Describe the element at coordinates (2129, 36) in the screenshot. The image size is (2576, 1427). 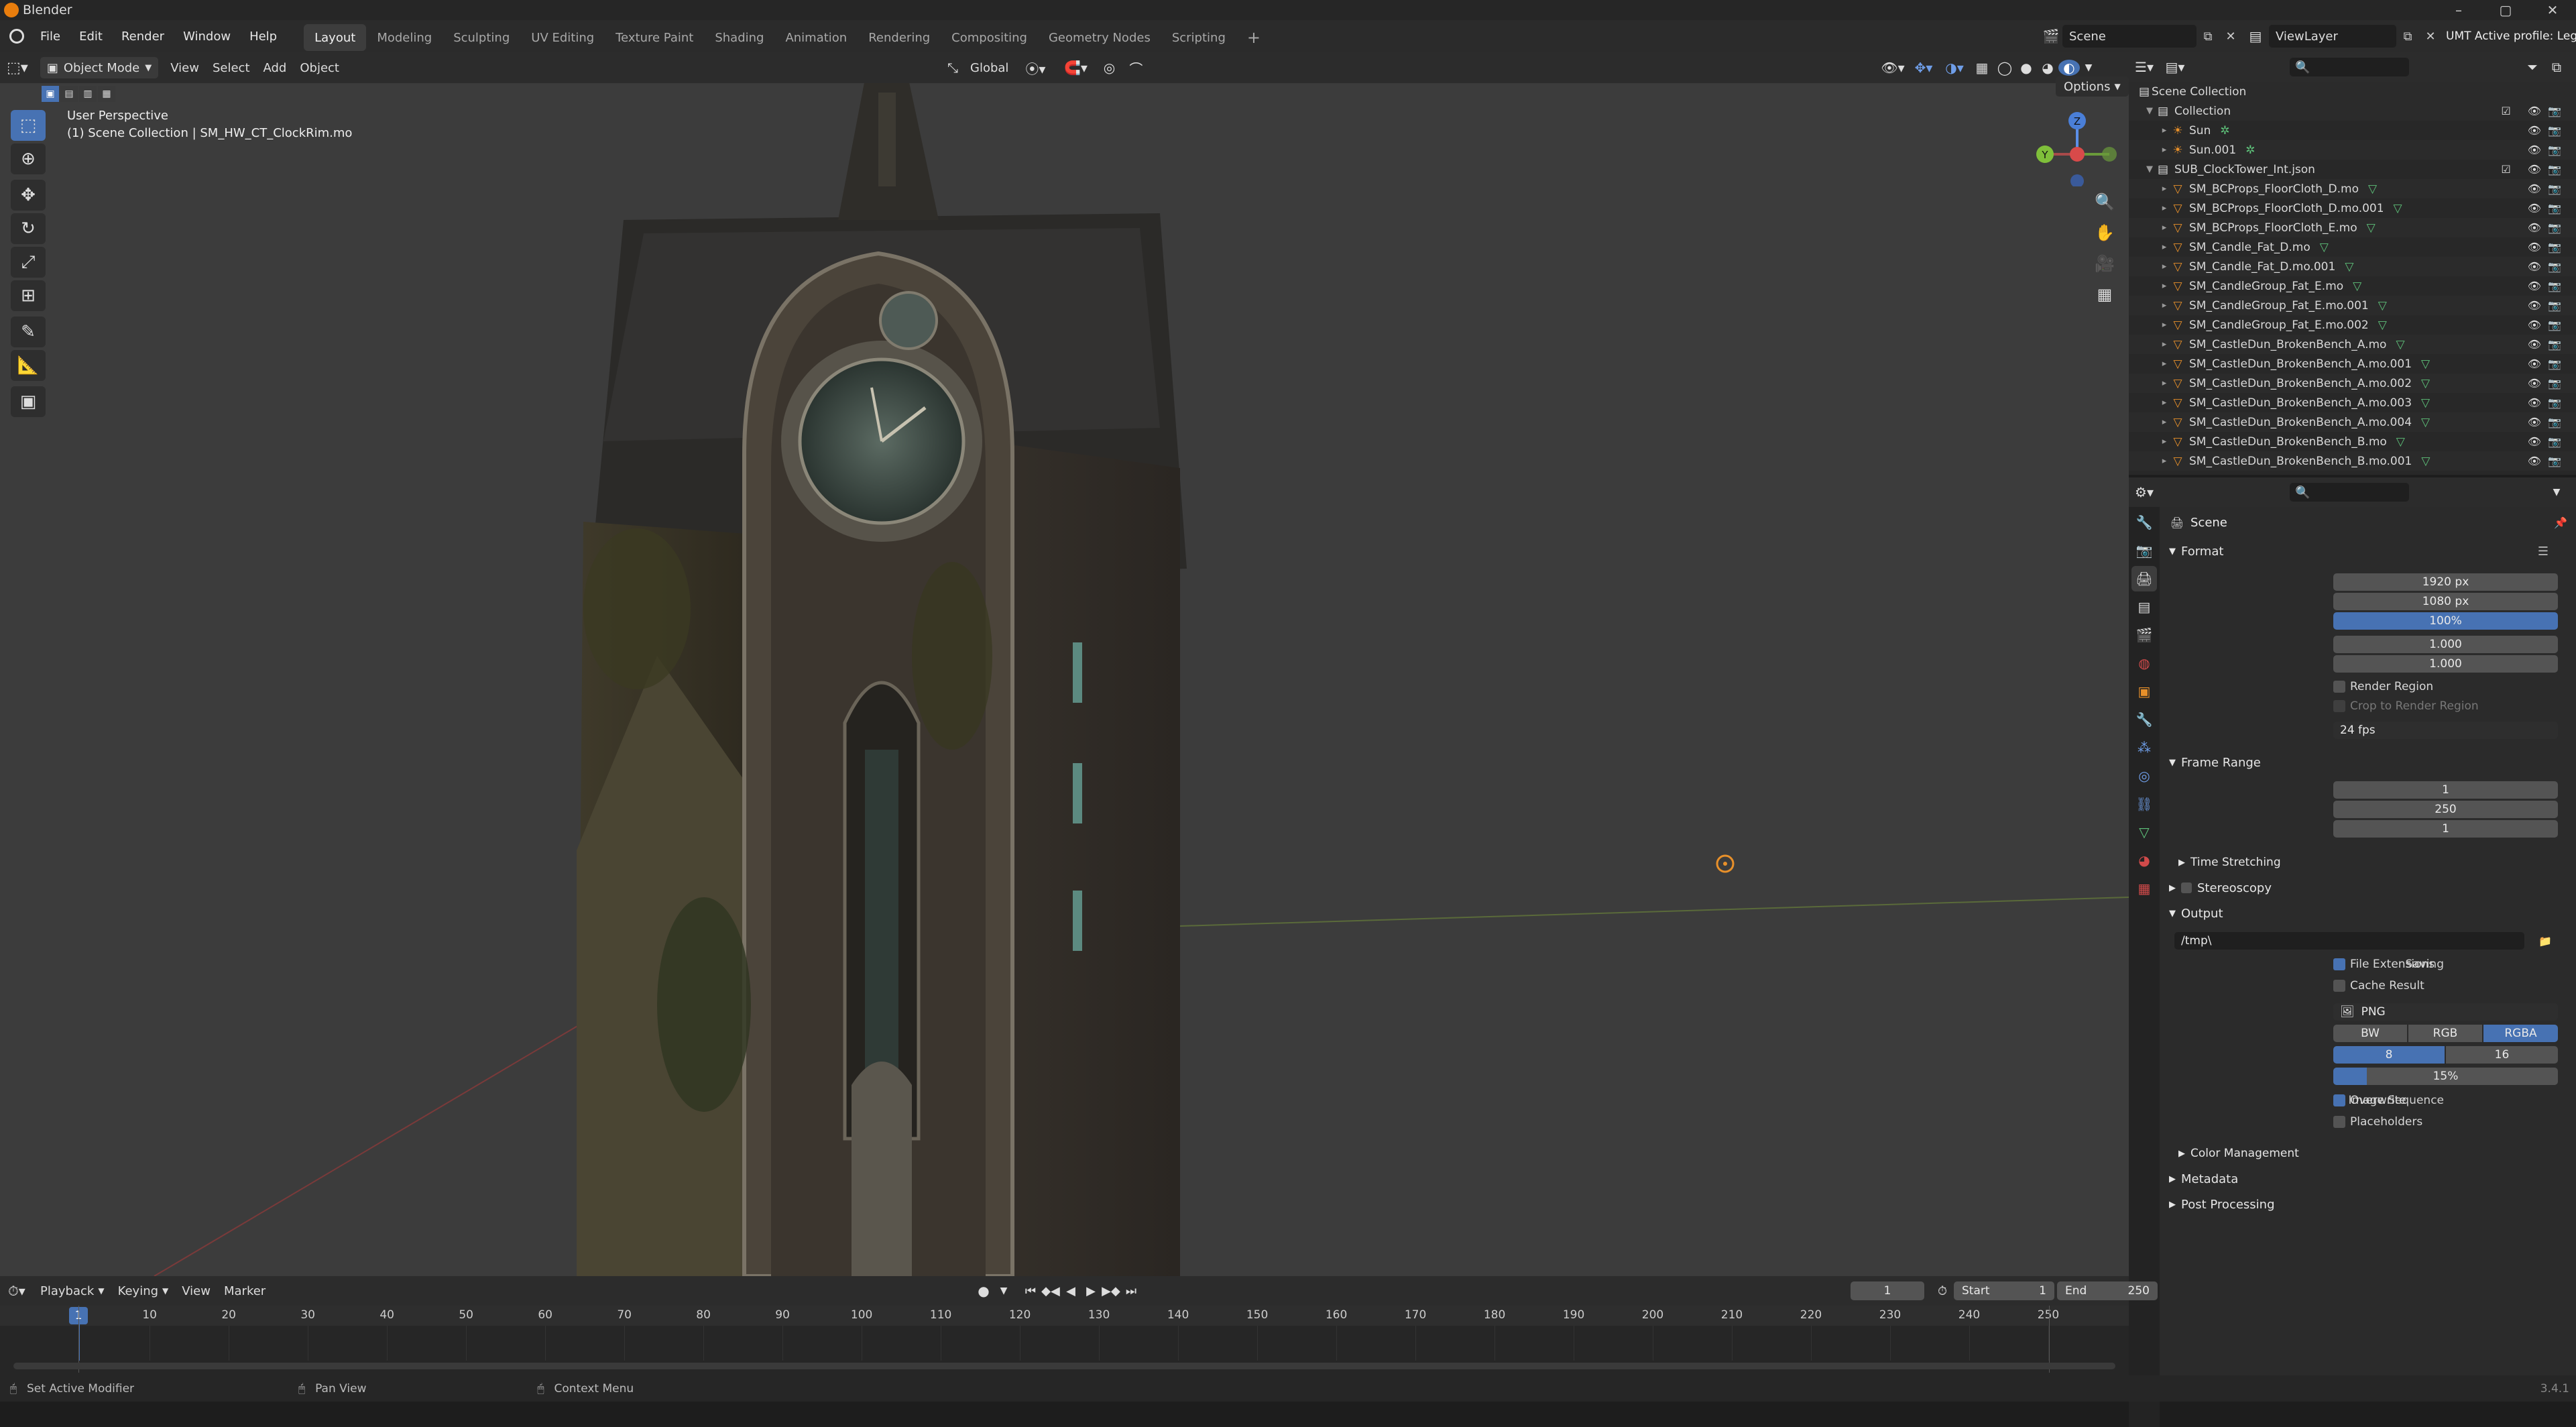
I see `scene-name-field: Scene` at that location.